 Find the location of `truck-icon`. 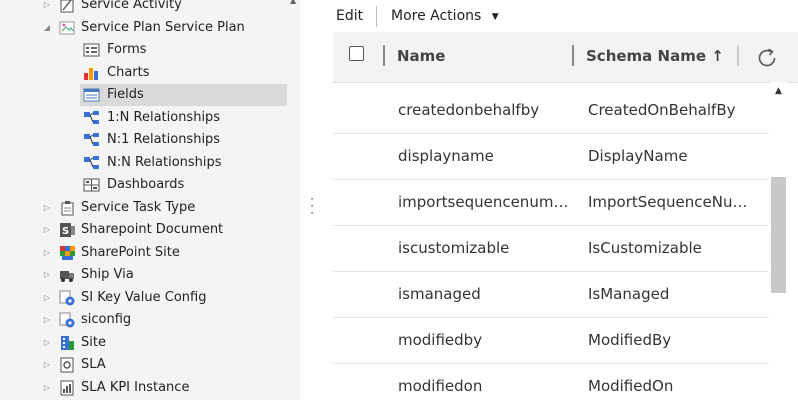

truck-icon is located at coordinates (67, 275).